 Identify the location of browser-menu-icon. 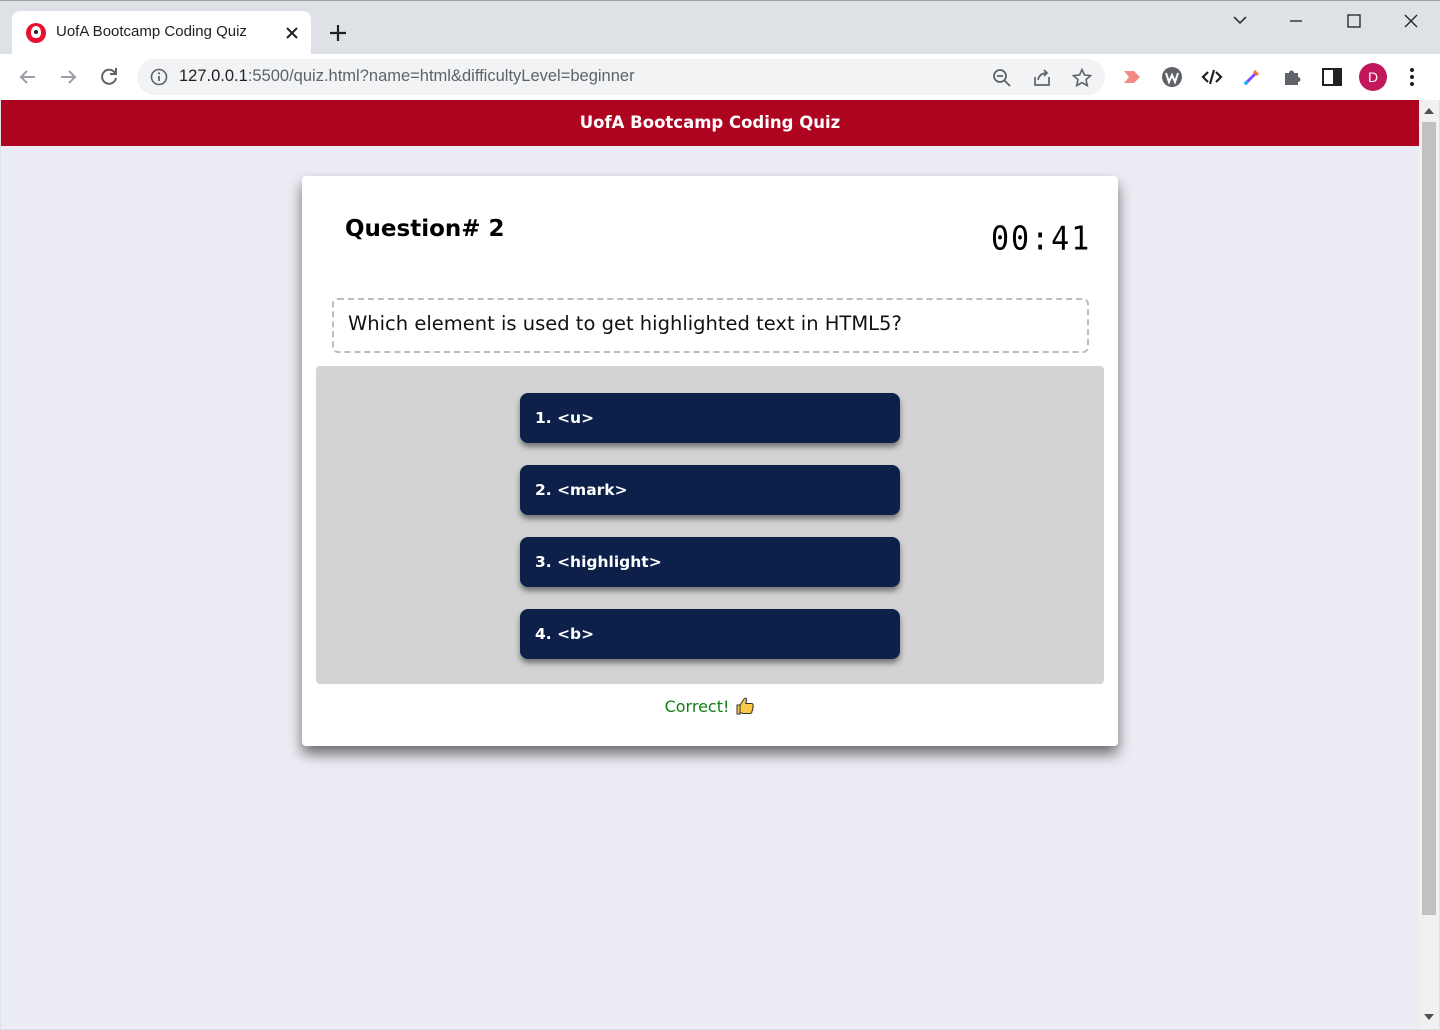
(1412, 77).